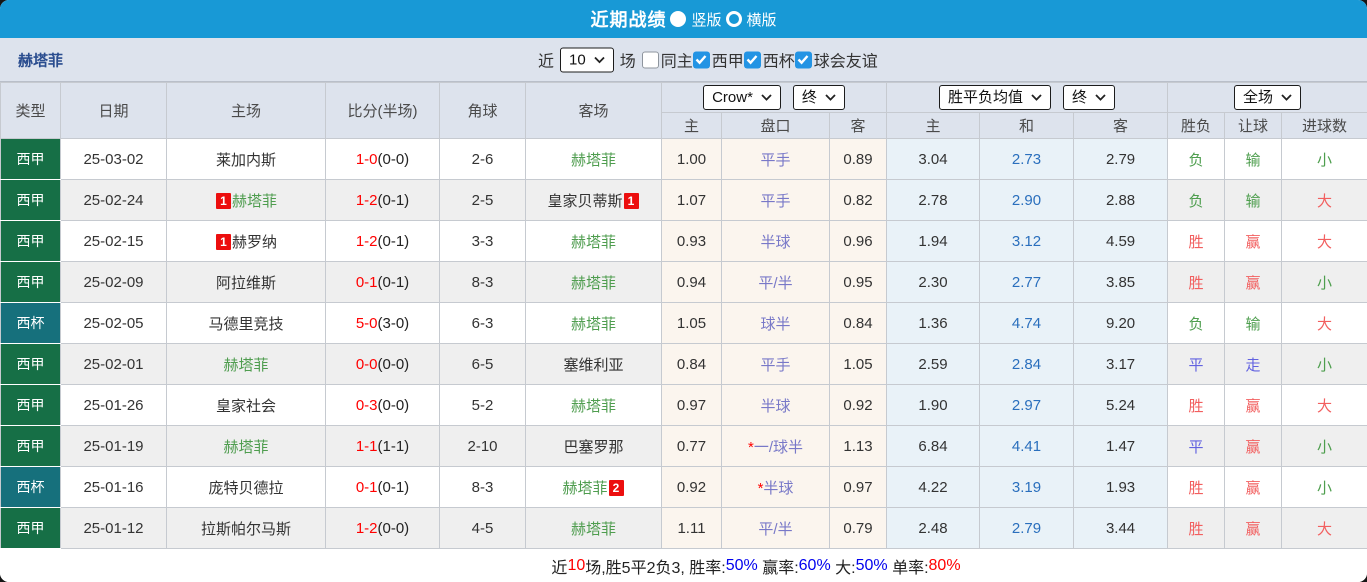  Describe the element at coordinates (742, 97) in the screenshot. I see `odds-company-select: Crow*` at that location.